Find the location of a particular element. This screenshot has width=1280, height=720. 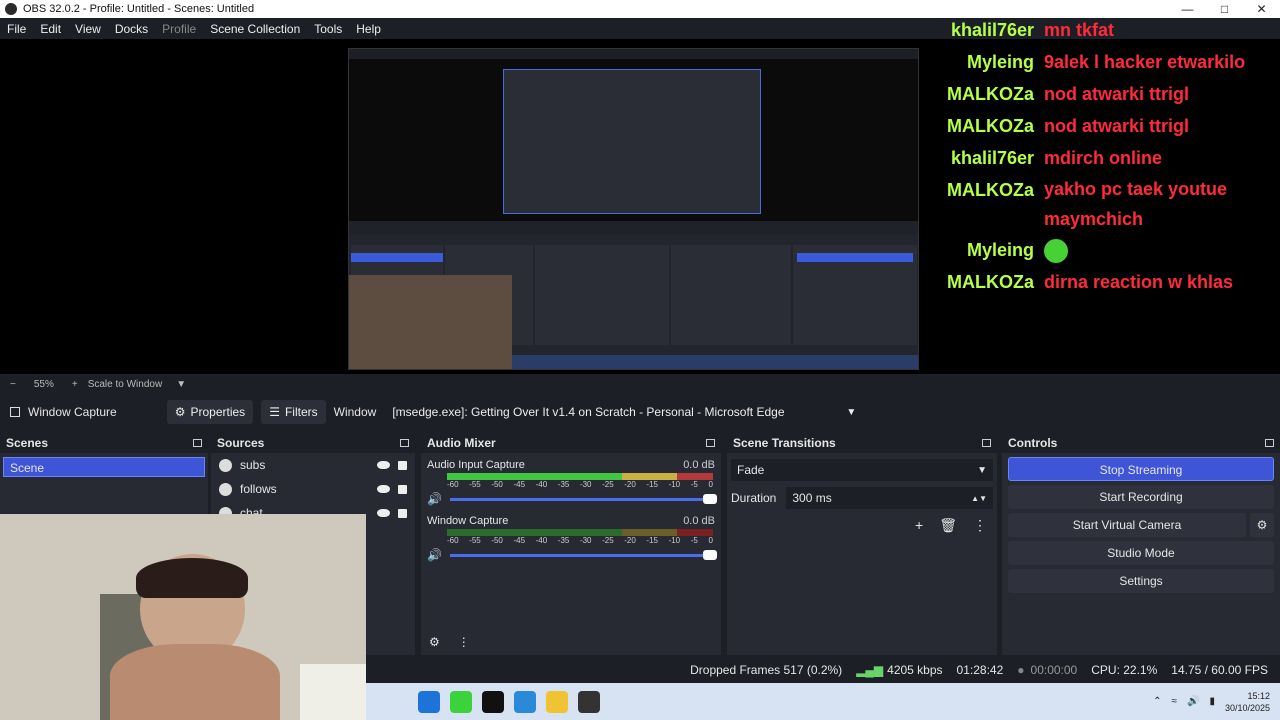

volume-icon: 🔊 is located at coordinates (1193, 701).